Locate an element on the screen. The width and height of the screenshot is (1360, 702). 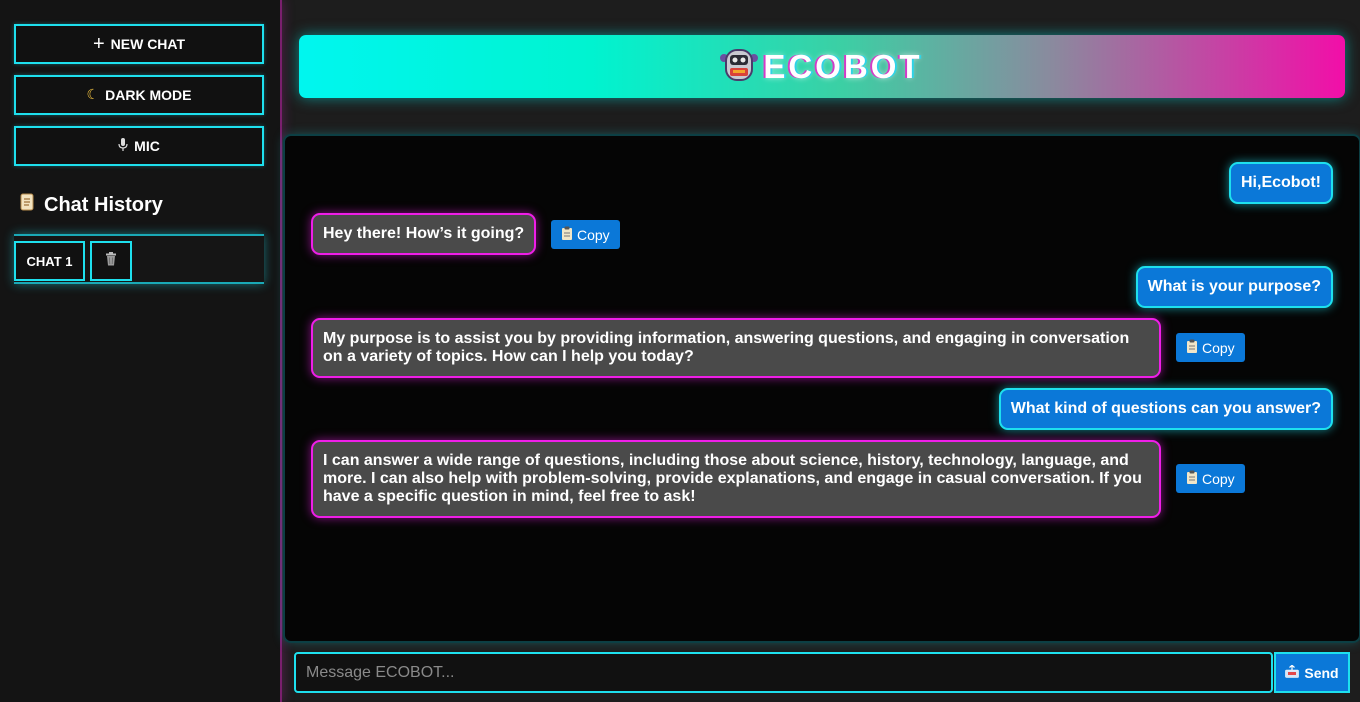
bot-message: Hey there! How’s it going? is located at coordinates (424, 234).